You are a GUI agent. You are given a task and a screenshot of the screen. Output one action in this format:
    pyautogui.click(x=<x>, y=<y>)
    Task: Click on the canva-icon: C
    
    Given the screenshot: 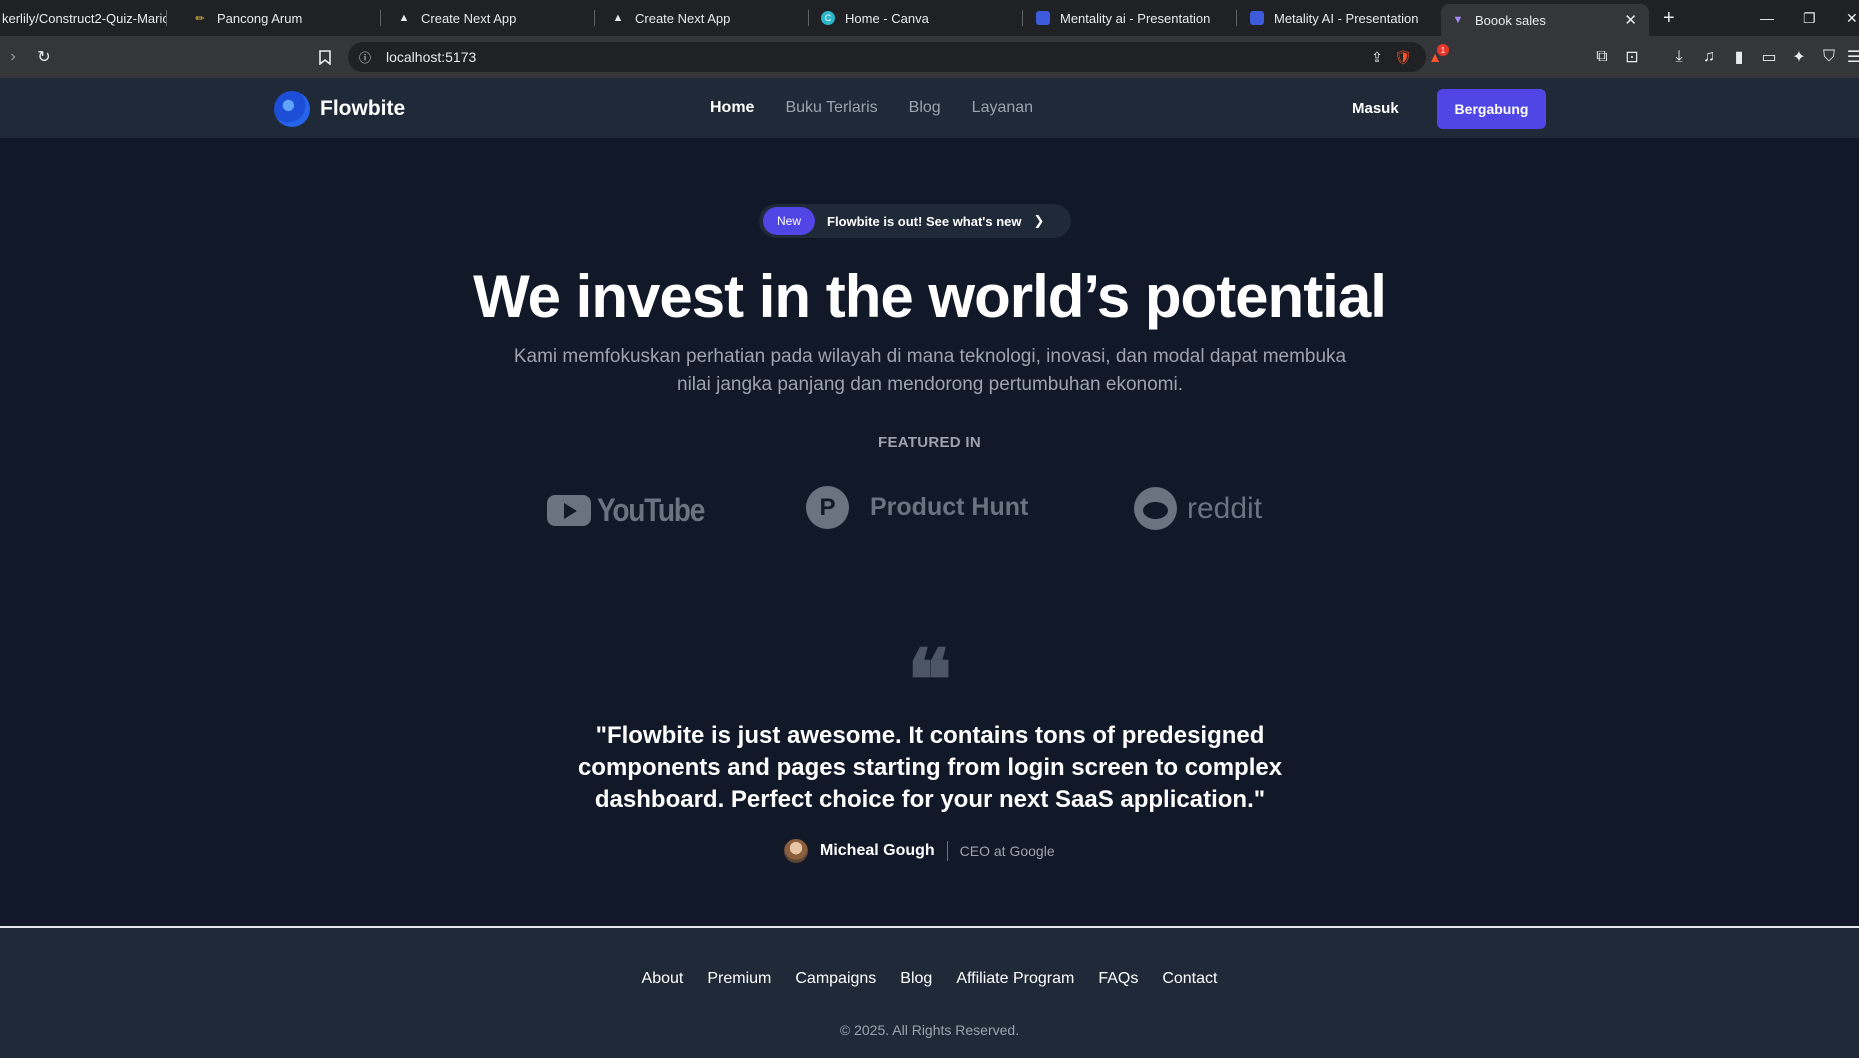 What is the action you would take?
    pyautogui.click(x=828, y=18)
    